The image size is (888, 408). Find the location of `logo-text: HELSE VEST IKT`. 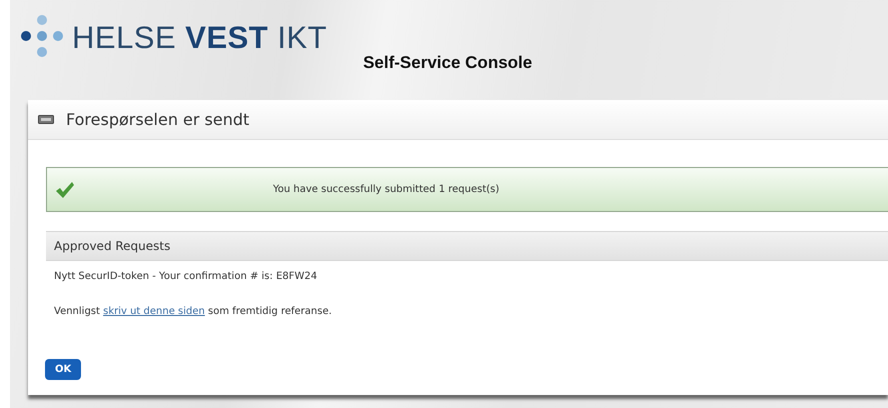

logo-text: HELSE VEST IKT is located at coordinates (200, 37).